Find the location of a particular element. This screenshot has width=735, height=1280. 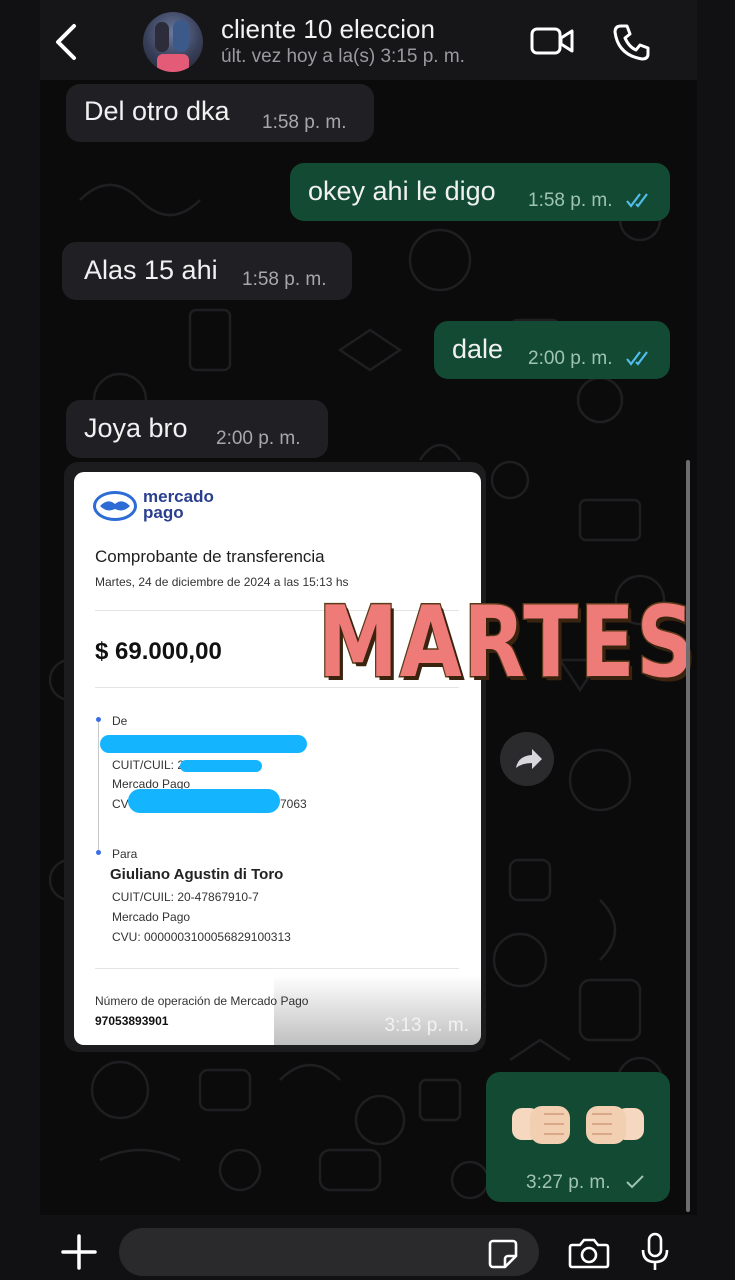

sent-tick-icon is located at coordinates (635, 1182).